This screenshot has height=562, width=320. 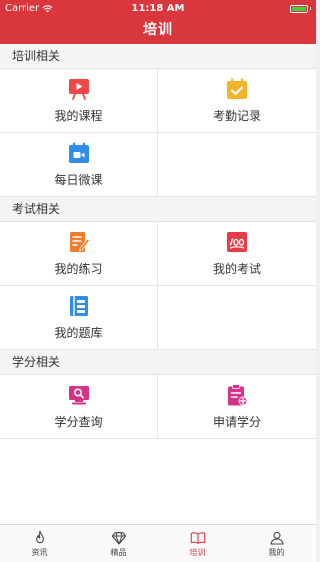 I want to click on tab-training: 培训, so click(x=197, y=543).